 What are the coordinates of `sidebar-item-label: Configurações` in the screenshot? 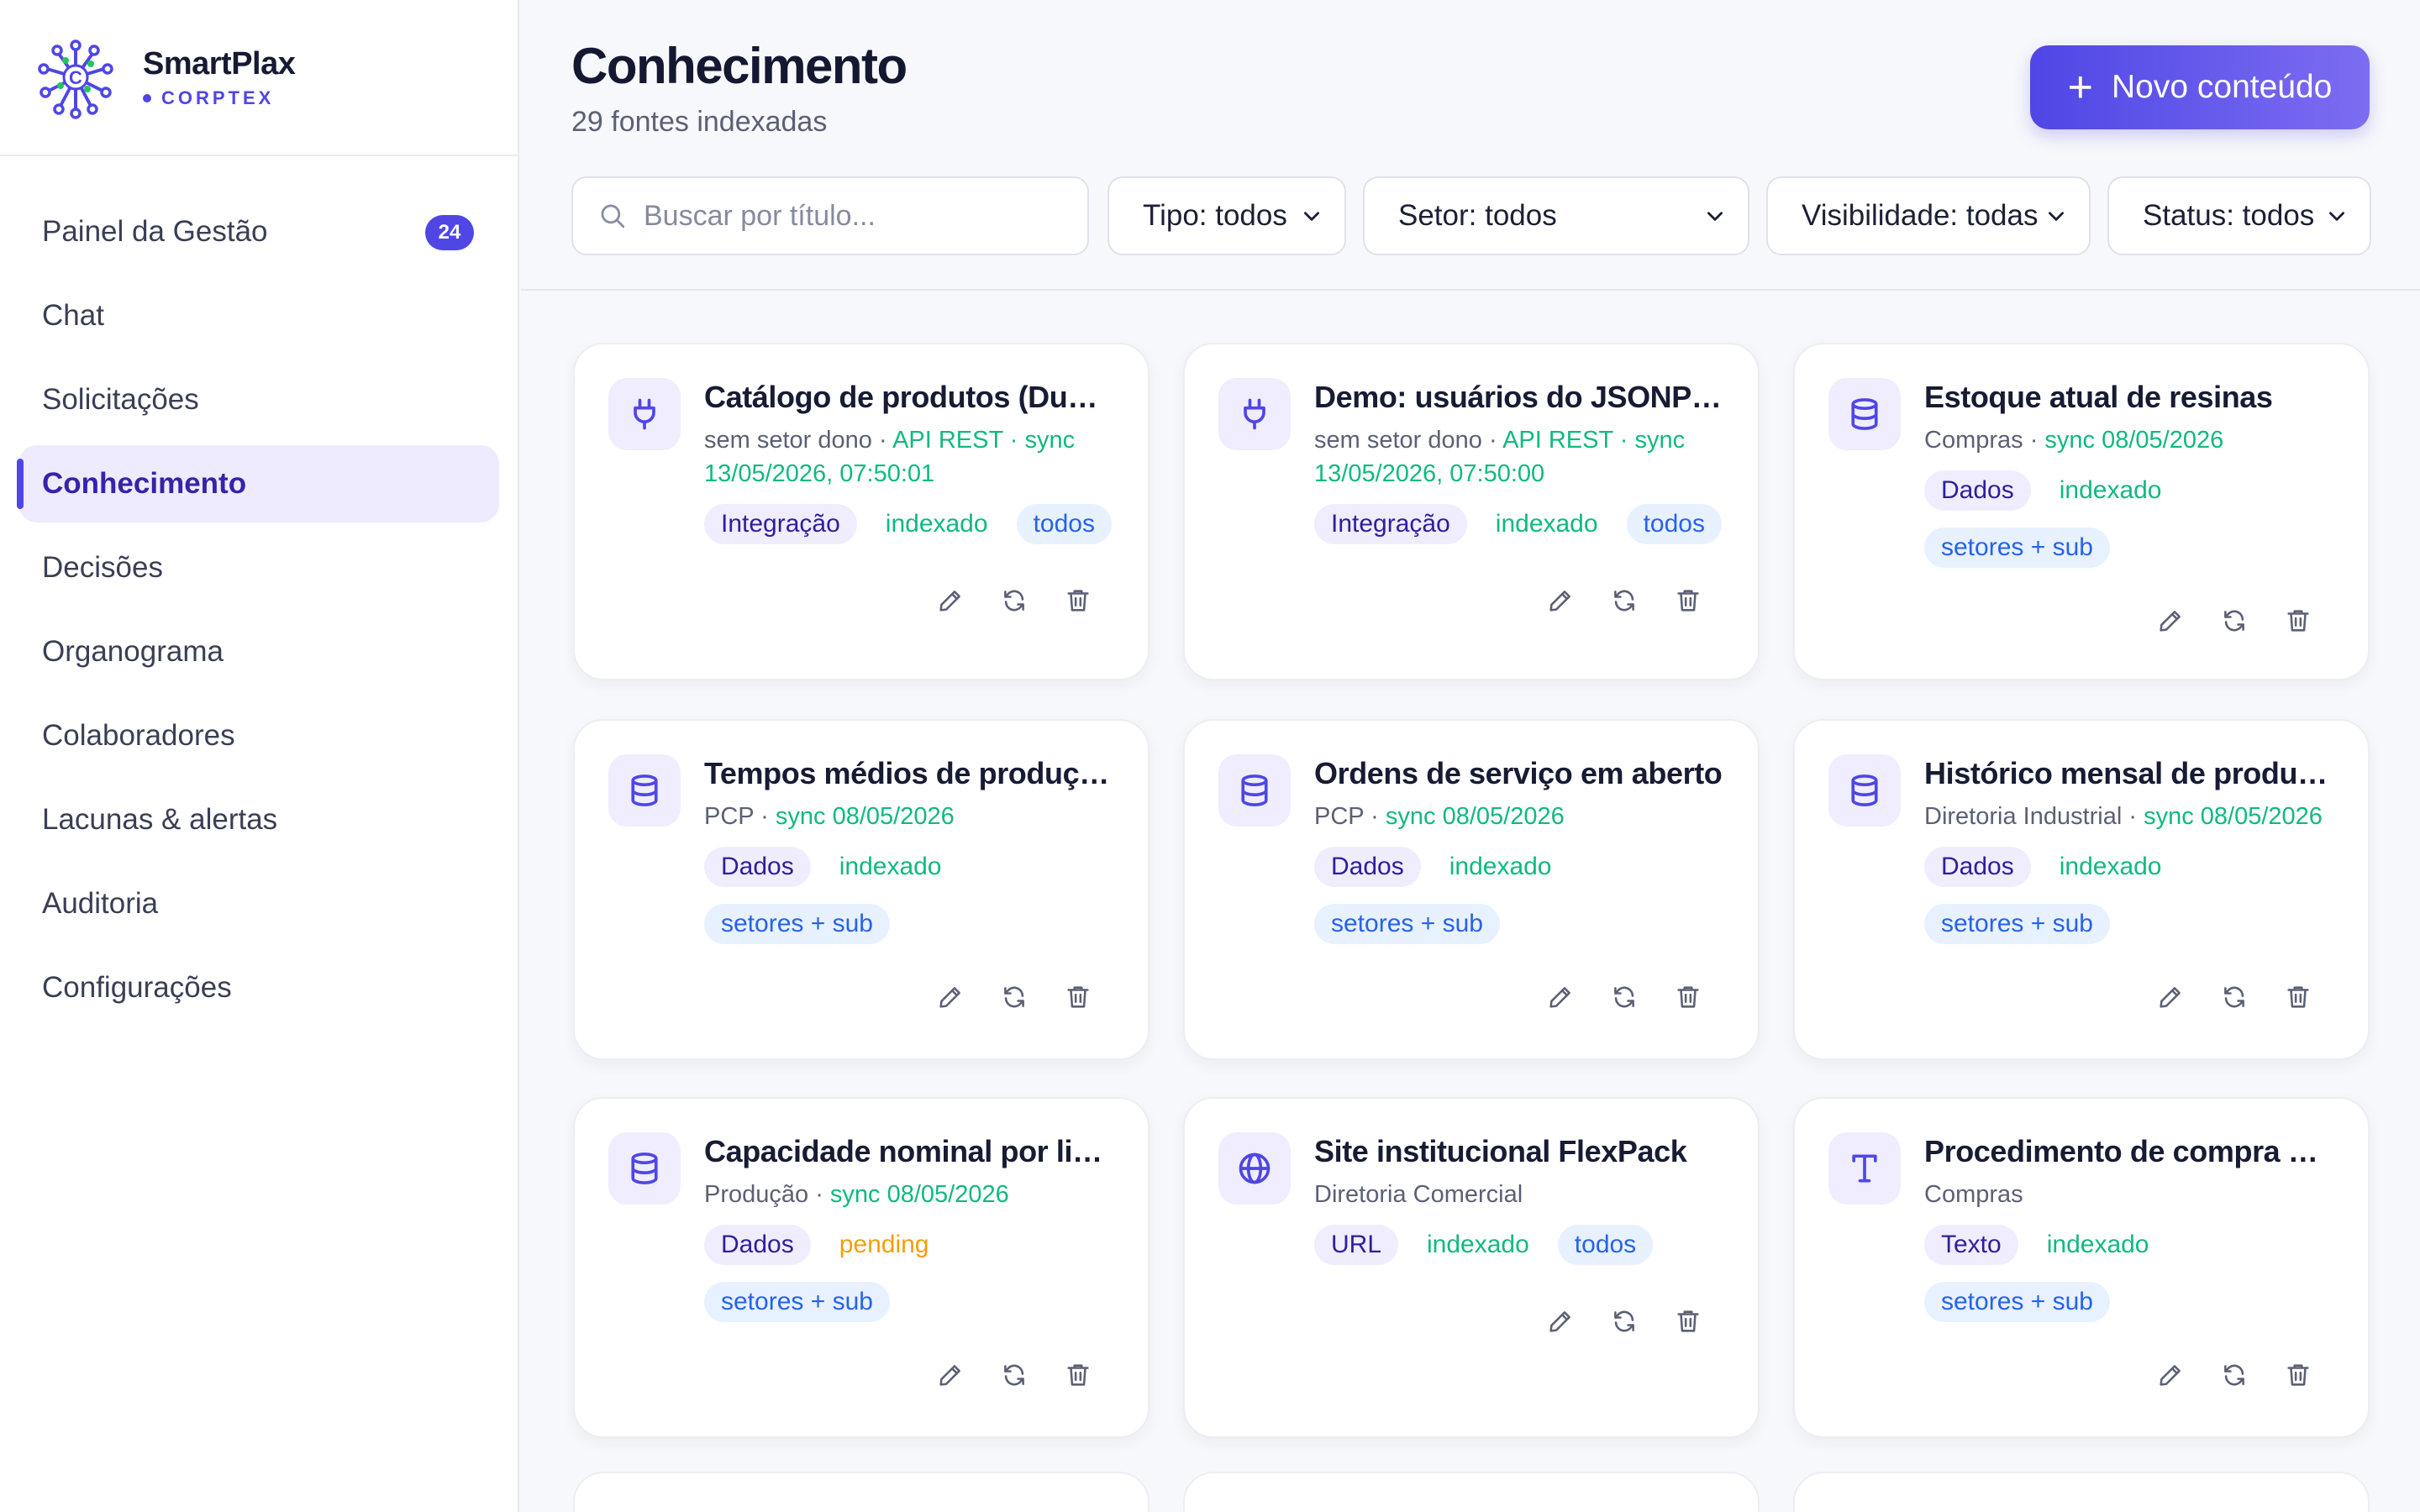 It's located at (137, 987).